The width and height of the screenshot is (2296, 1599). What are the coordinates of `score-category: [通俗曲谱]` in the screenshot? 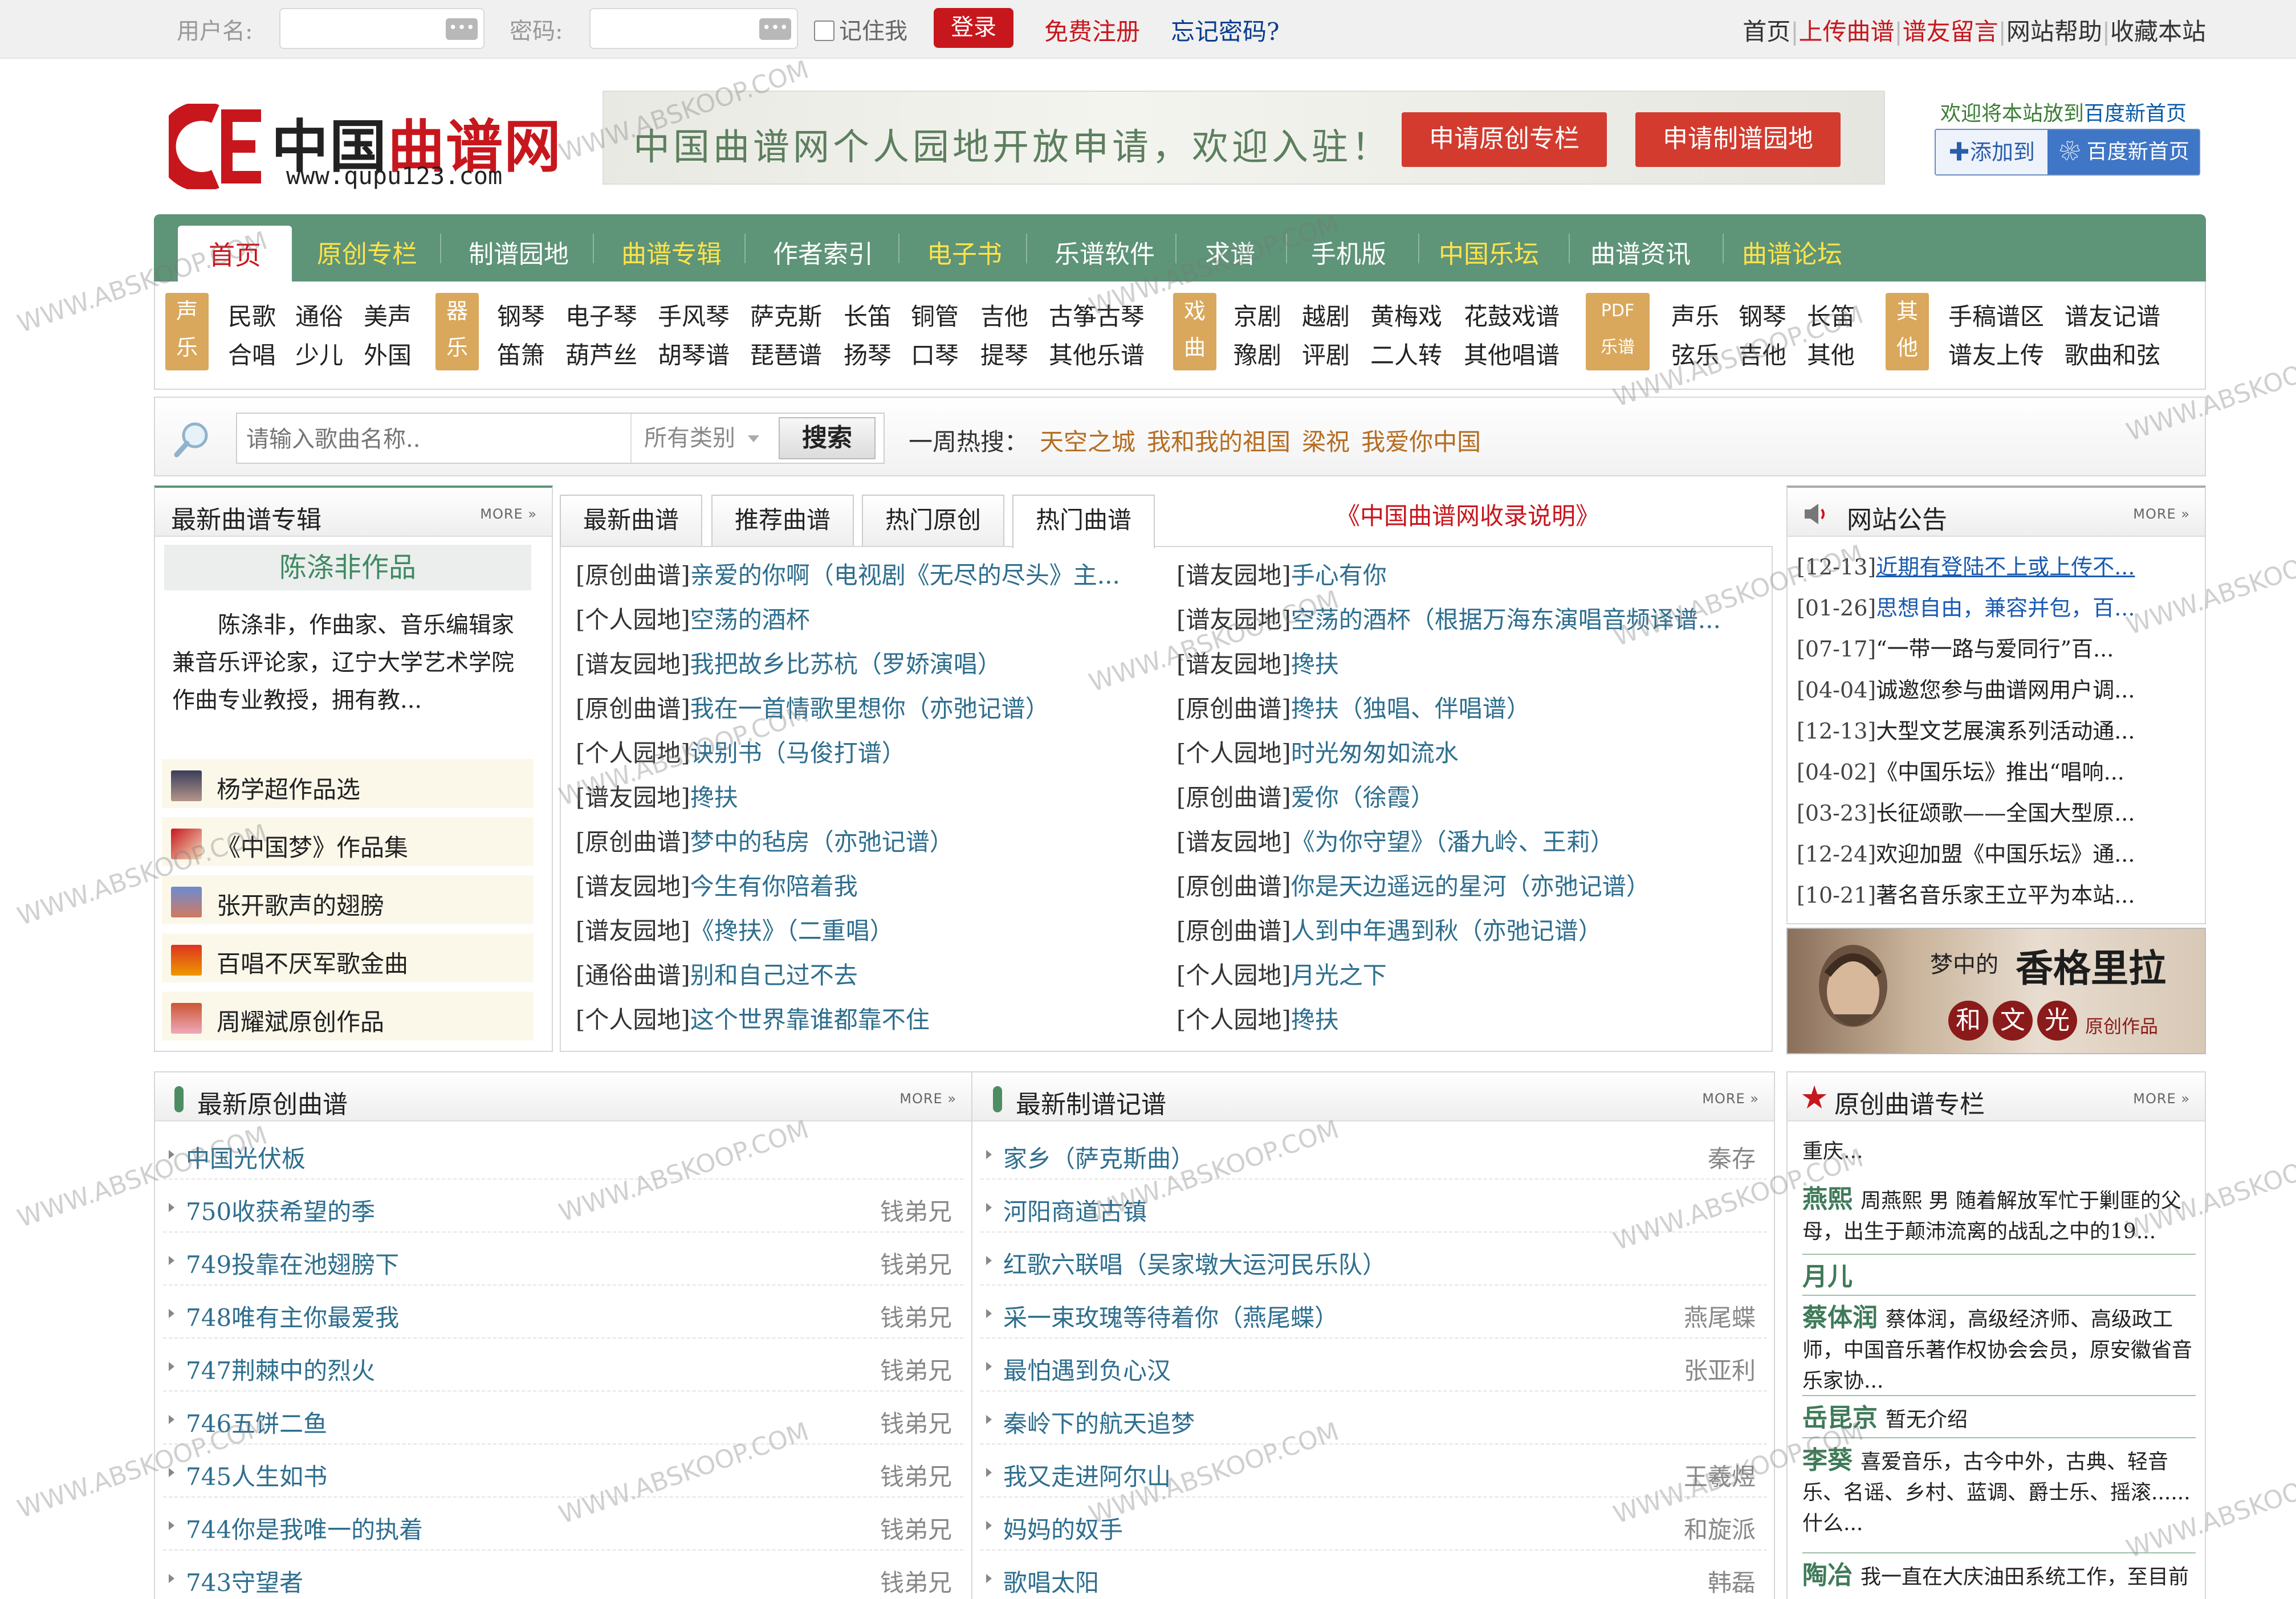 It's located at (633, 975).